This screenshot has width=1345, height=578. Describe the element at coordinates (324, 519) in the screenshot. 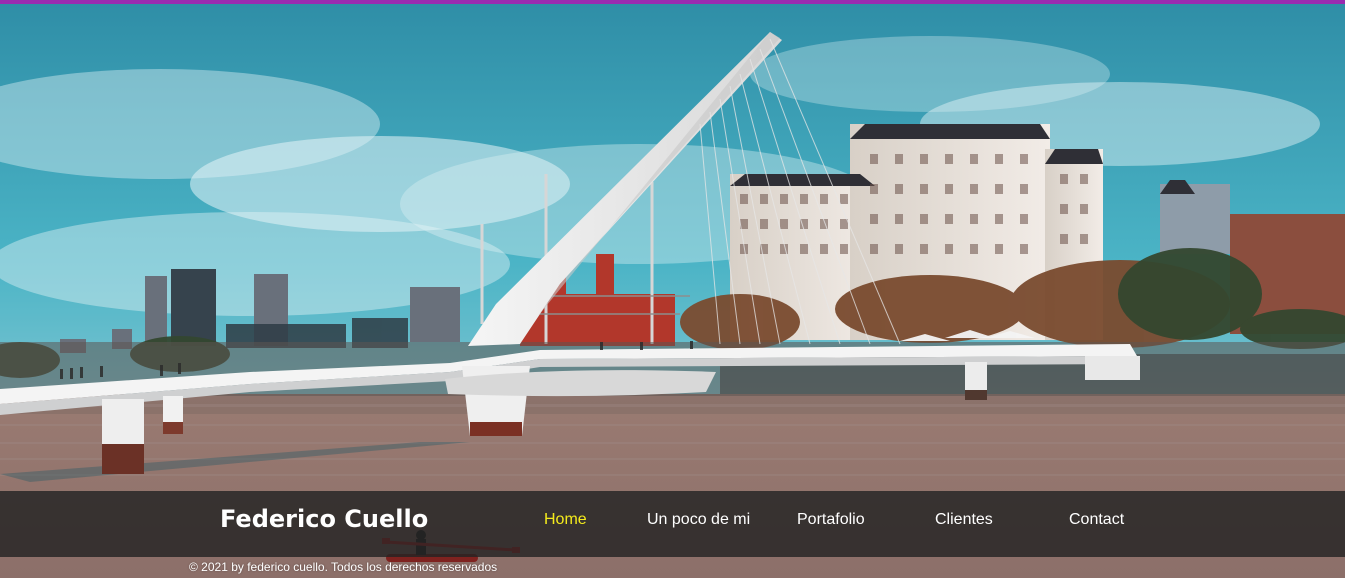

I see `site-brand: Federico Cuello` at that location.